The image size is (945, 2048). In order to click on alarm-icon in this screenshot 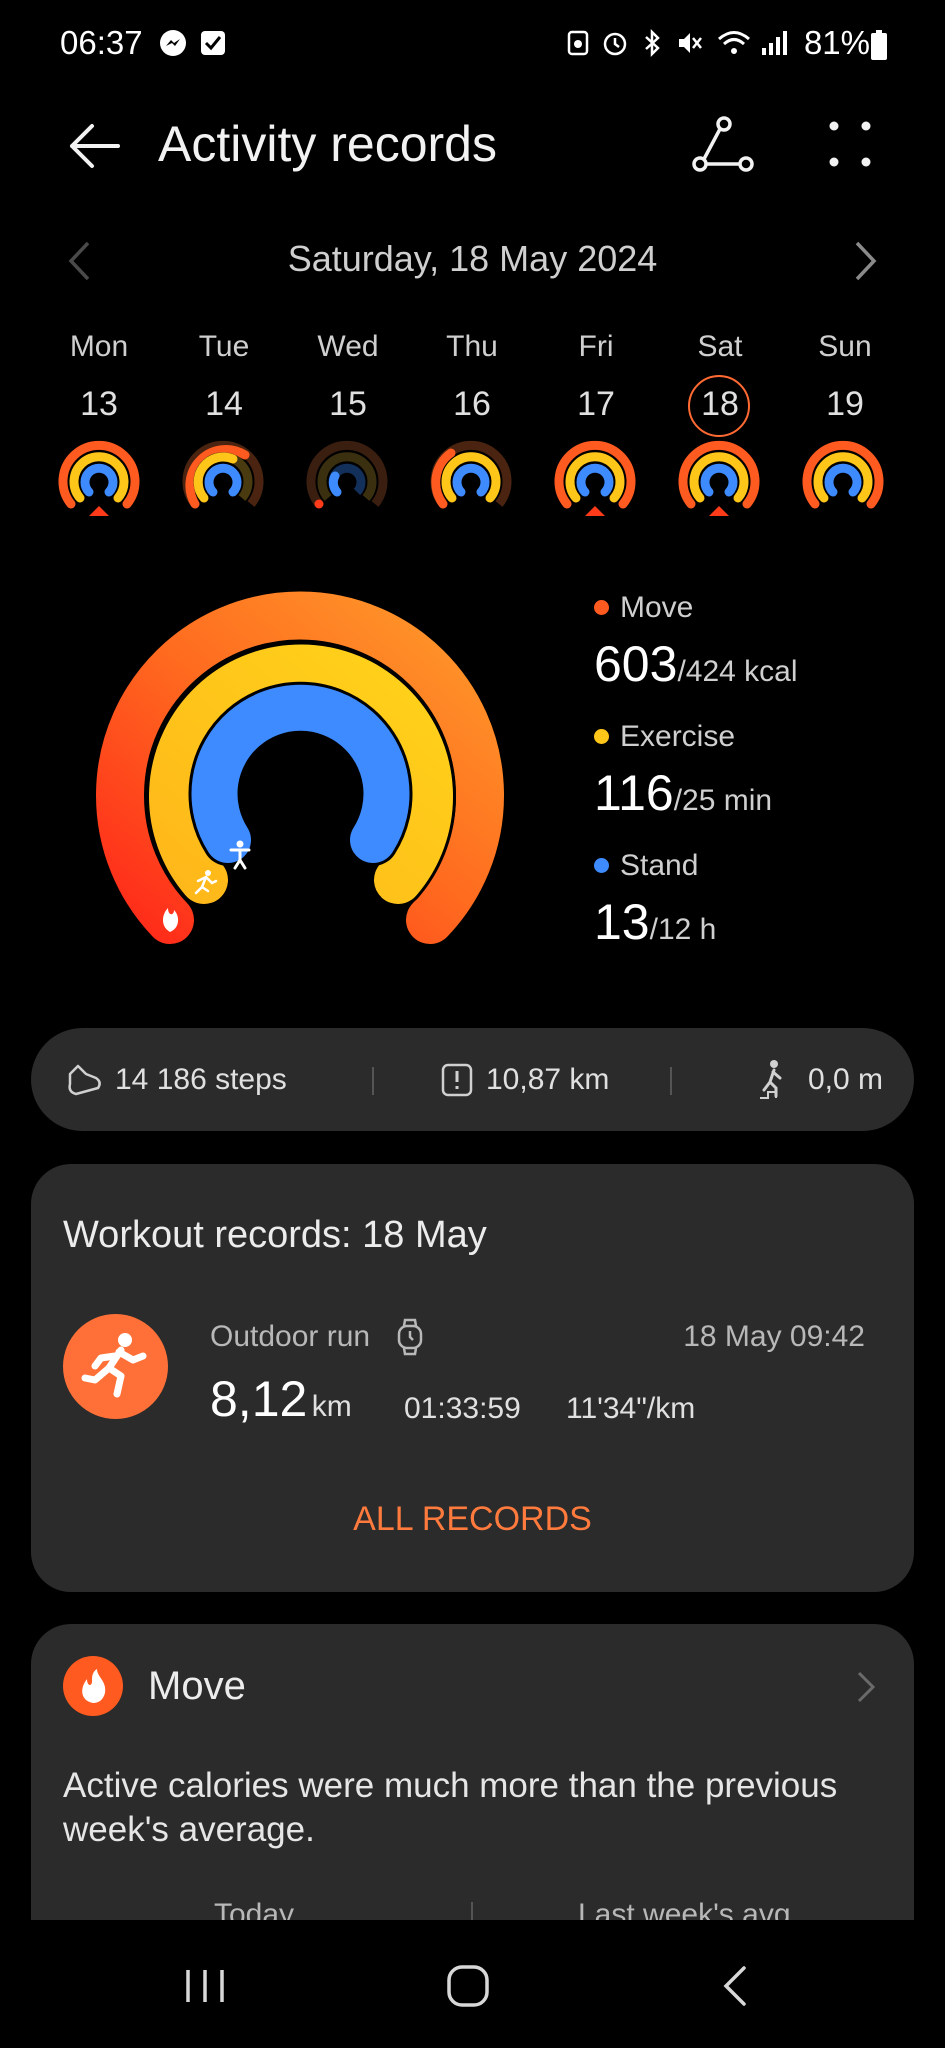, I will do `click(615, 44)`.